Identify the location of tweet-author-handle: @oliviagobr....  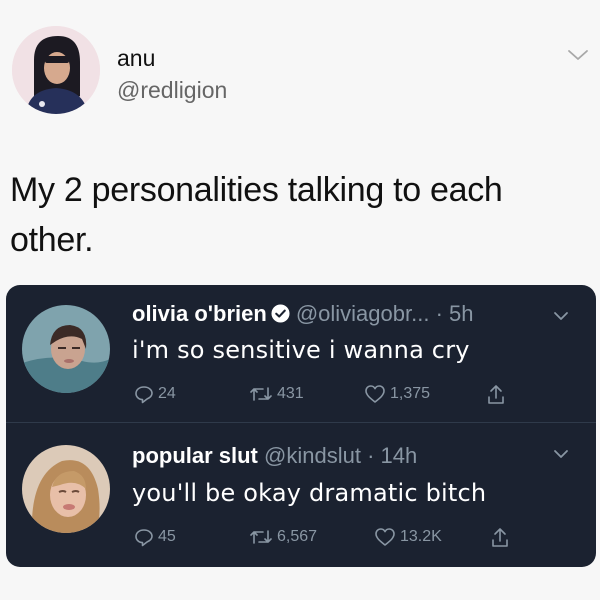
(363, 313).